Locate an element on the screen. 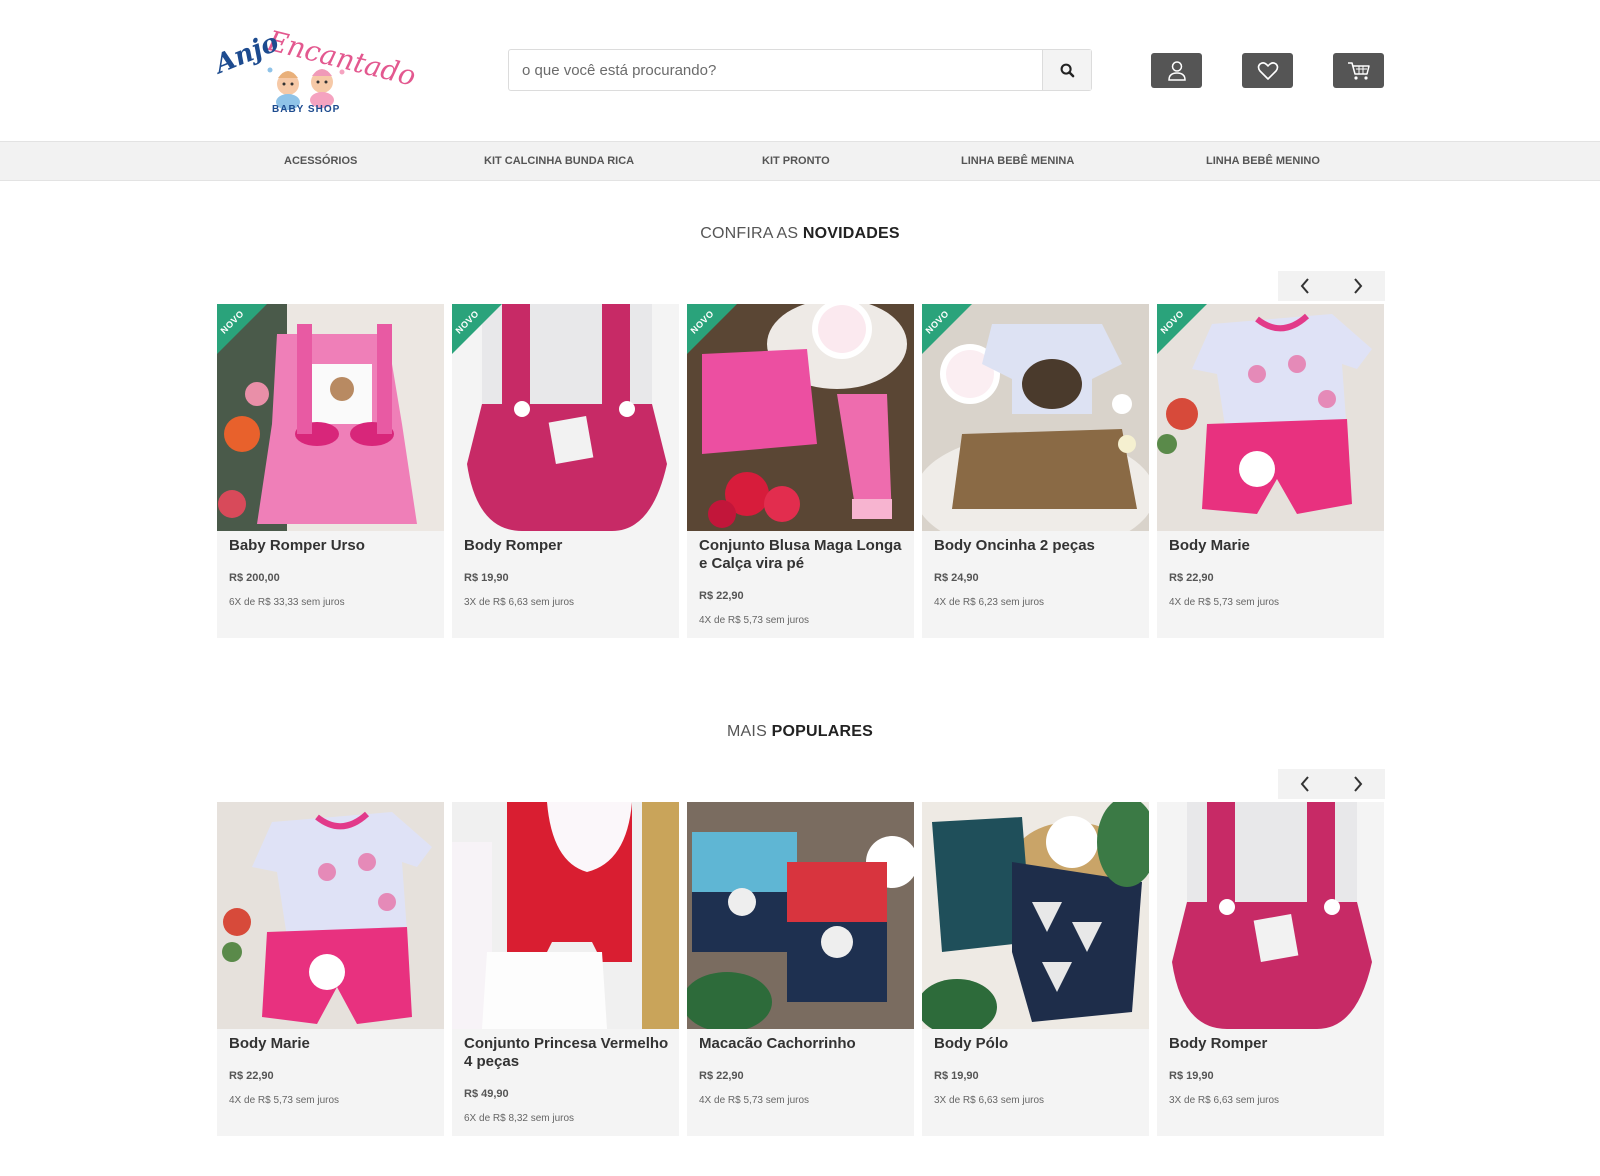 The width and height of the screenshot is (1600, 1176). search-button is located at coordinates (1066, 70).